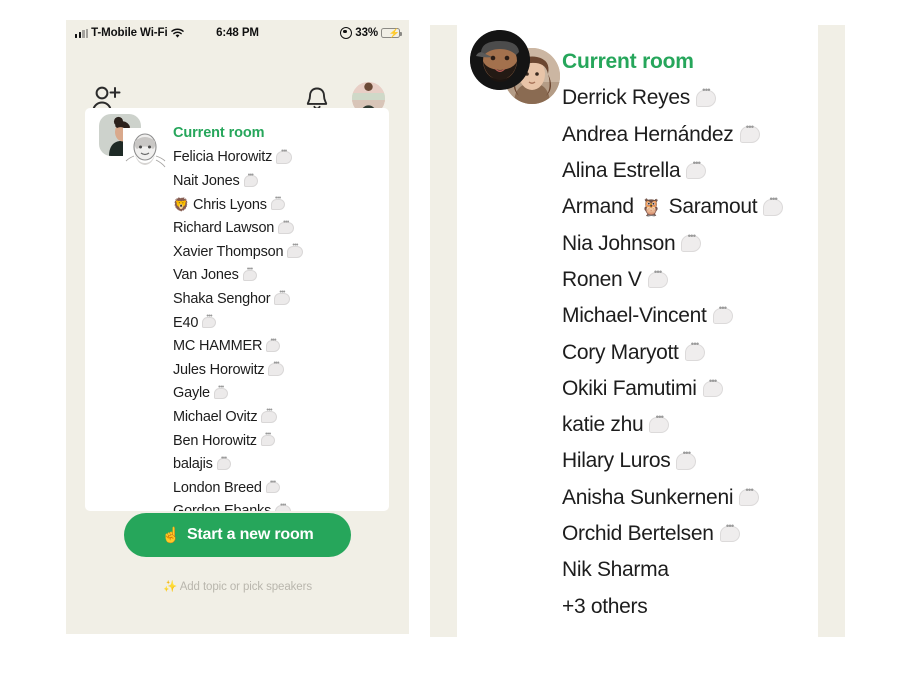 This screenshot has width=904, height=674. What do you see at coordinates (628, 61) in the screenshot?
I see `room-title-zoomed: Current room` at bounding box center [628, 61].